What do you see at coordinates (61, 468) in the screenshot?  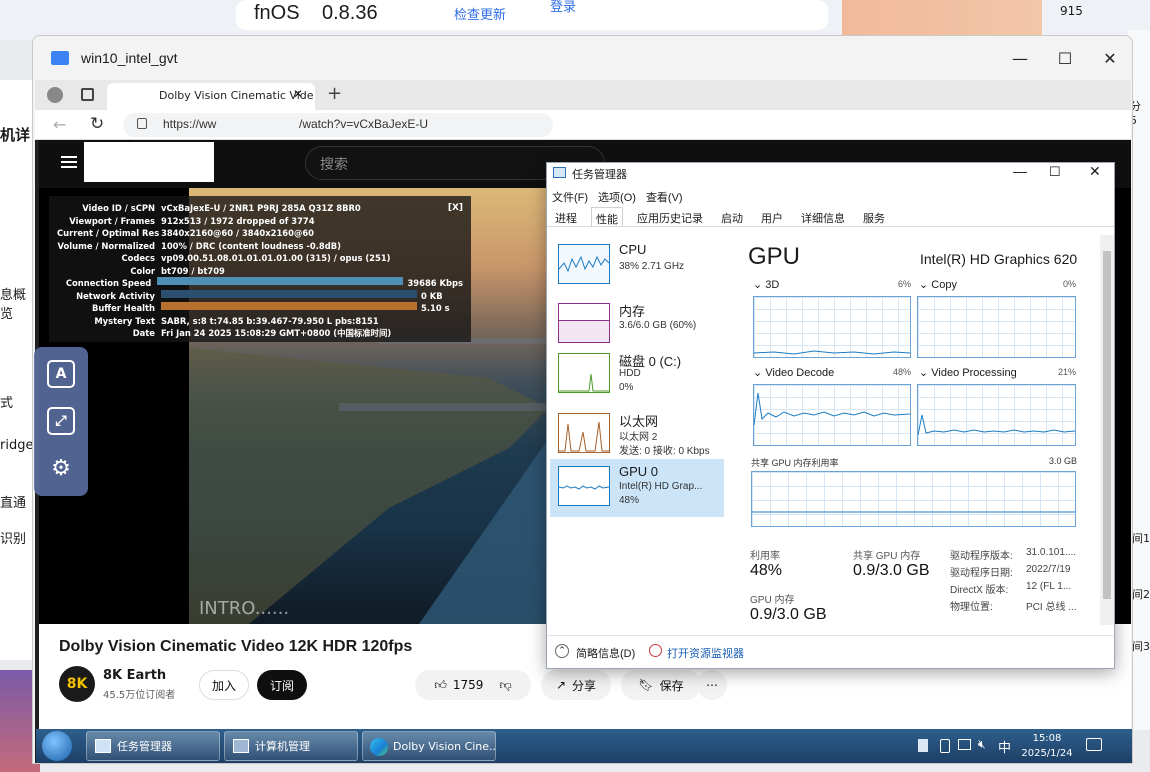 I see `gear-icon: ⚙` at bounding box center [61, 468].